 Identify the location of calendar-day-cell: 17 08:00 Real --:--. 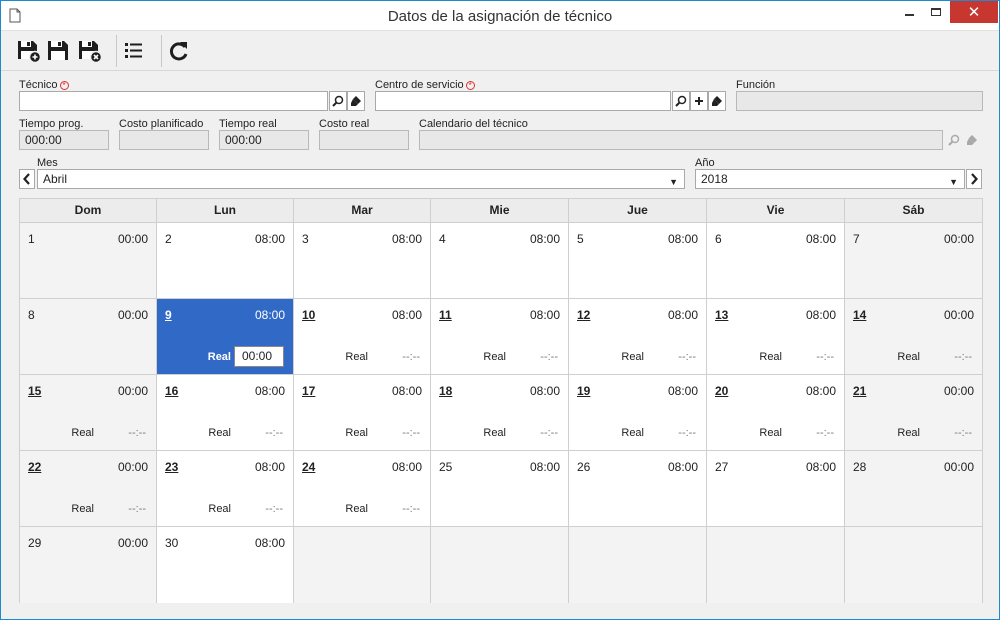
(362, 412).